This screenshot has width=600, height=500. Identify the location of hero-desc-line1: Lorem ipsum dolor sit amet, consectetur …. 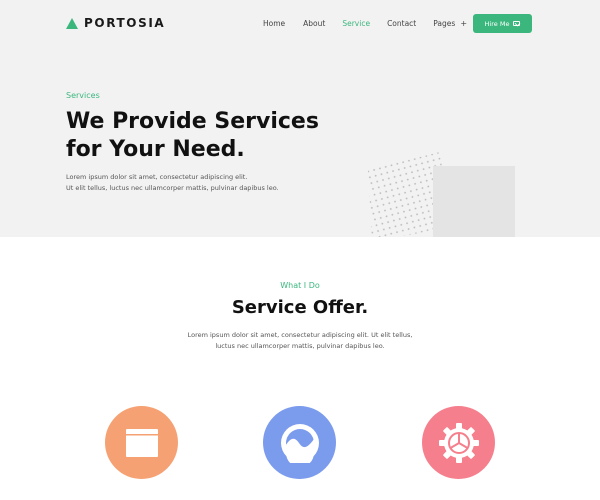
(157, 177).